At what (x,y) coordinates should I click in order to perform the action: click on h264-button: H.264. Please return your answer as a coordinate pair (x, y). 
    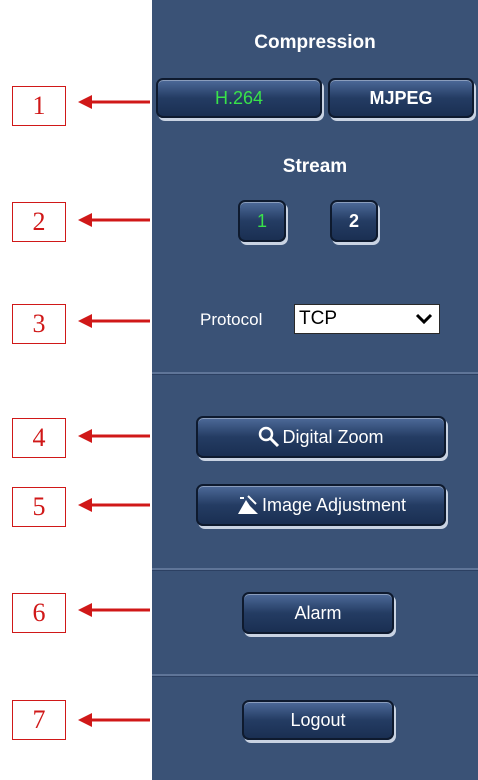
    Looking at the image, I should click on (239, 98).